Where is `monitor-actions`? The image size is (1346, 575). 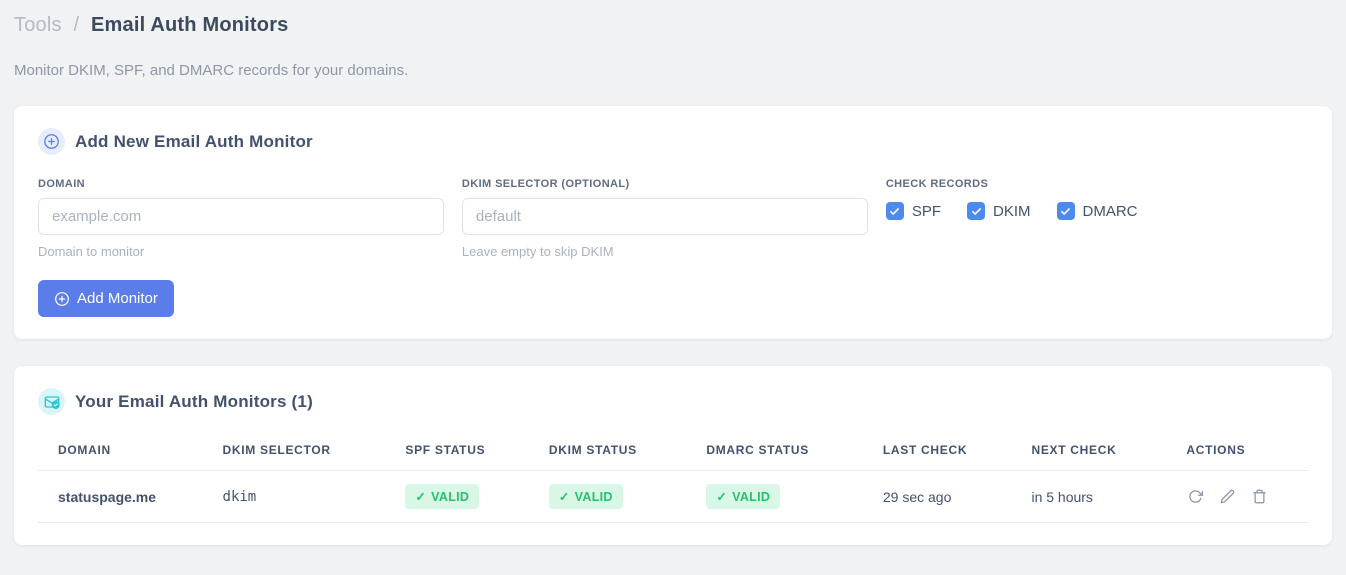
monitor-actions is located at coordinates (1243, 496).